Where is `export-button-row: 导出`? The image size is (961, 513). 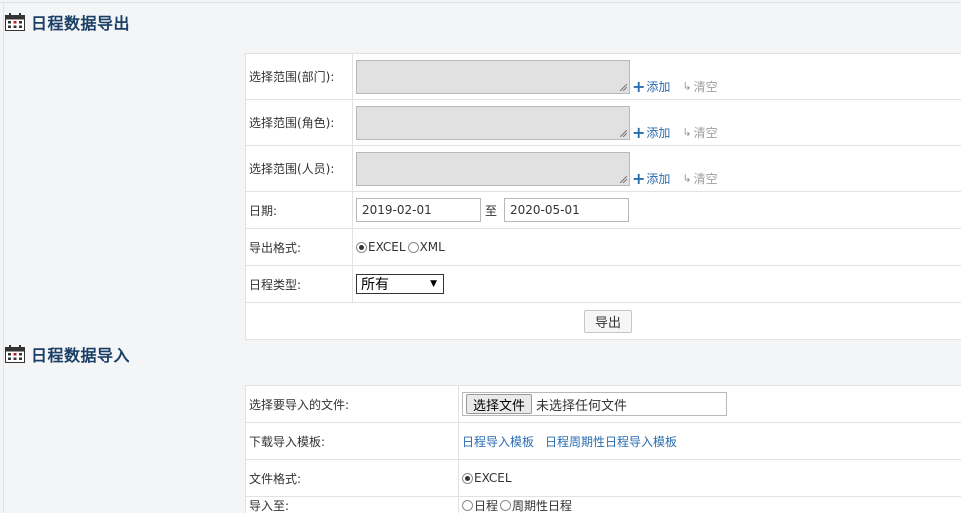 export-button-row: 导出 is located at coordinates (603, 321).